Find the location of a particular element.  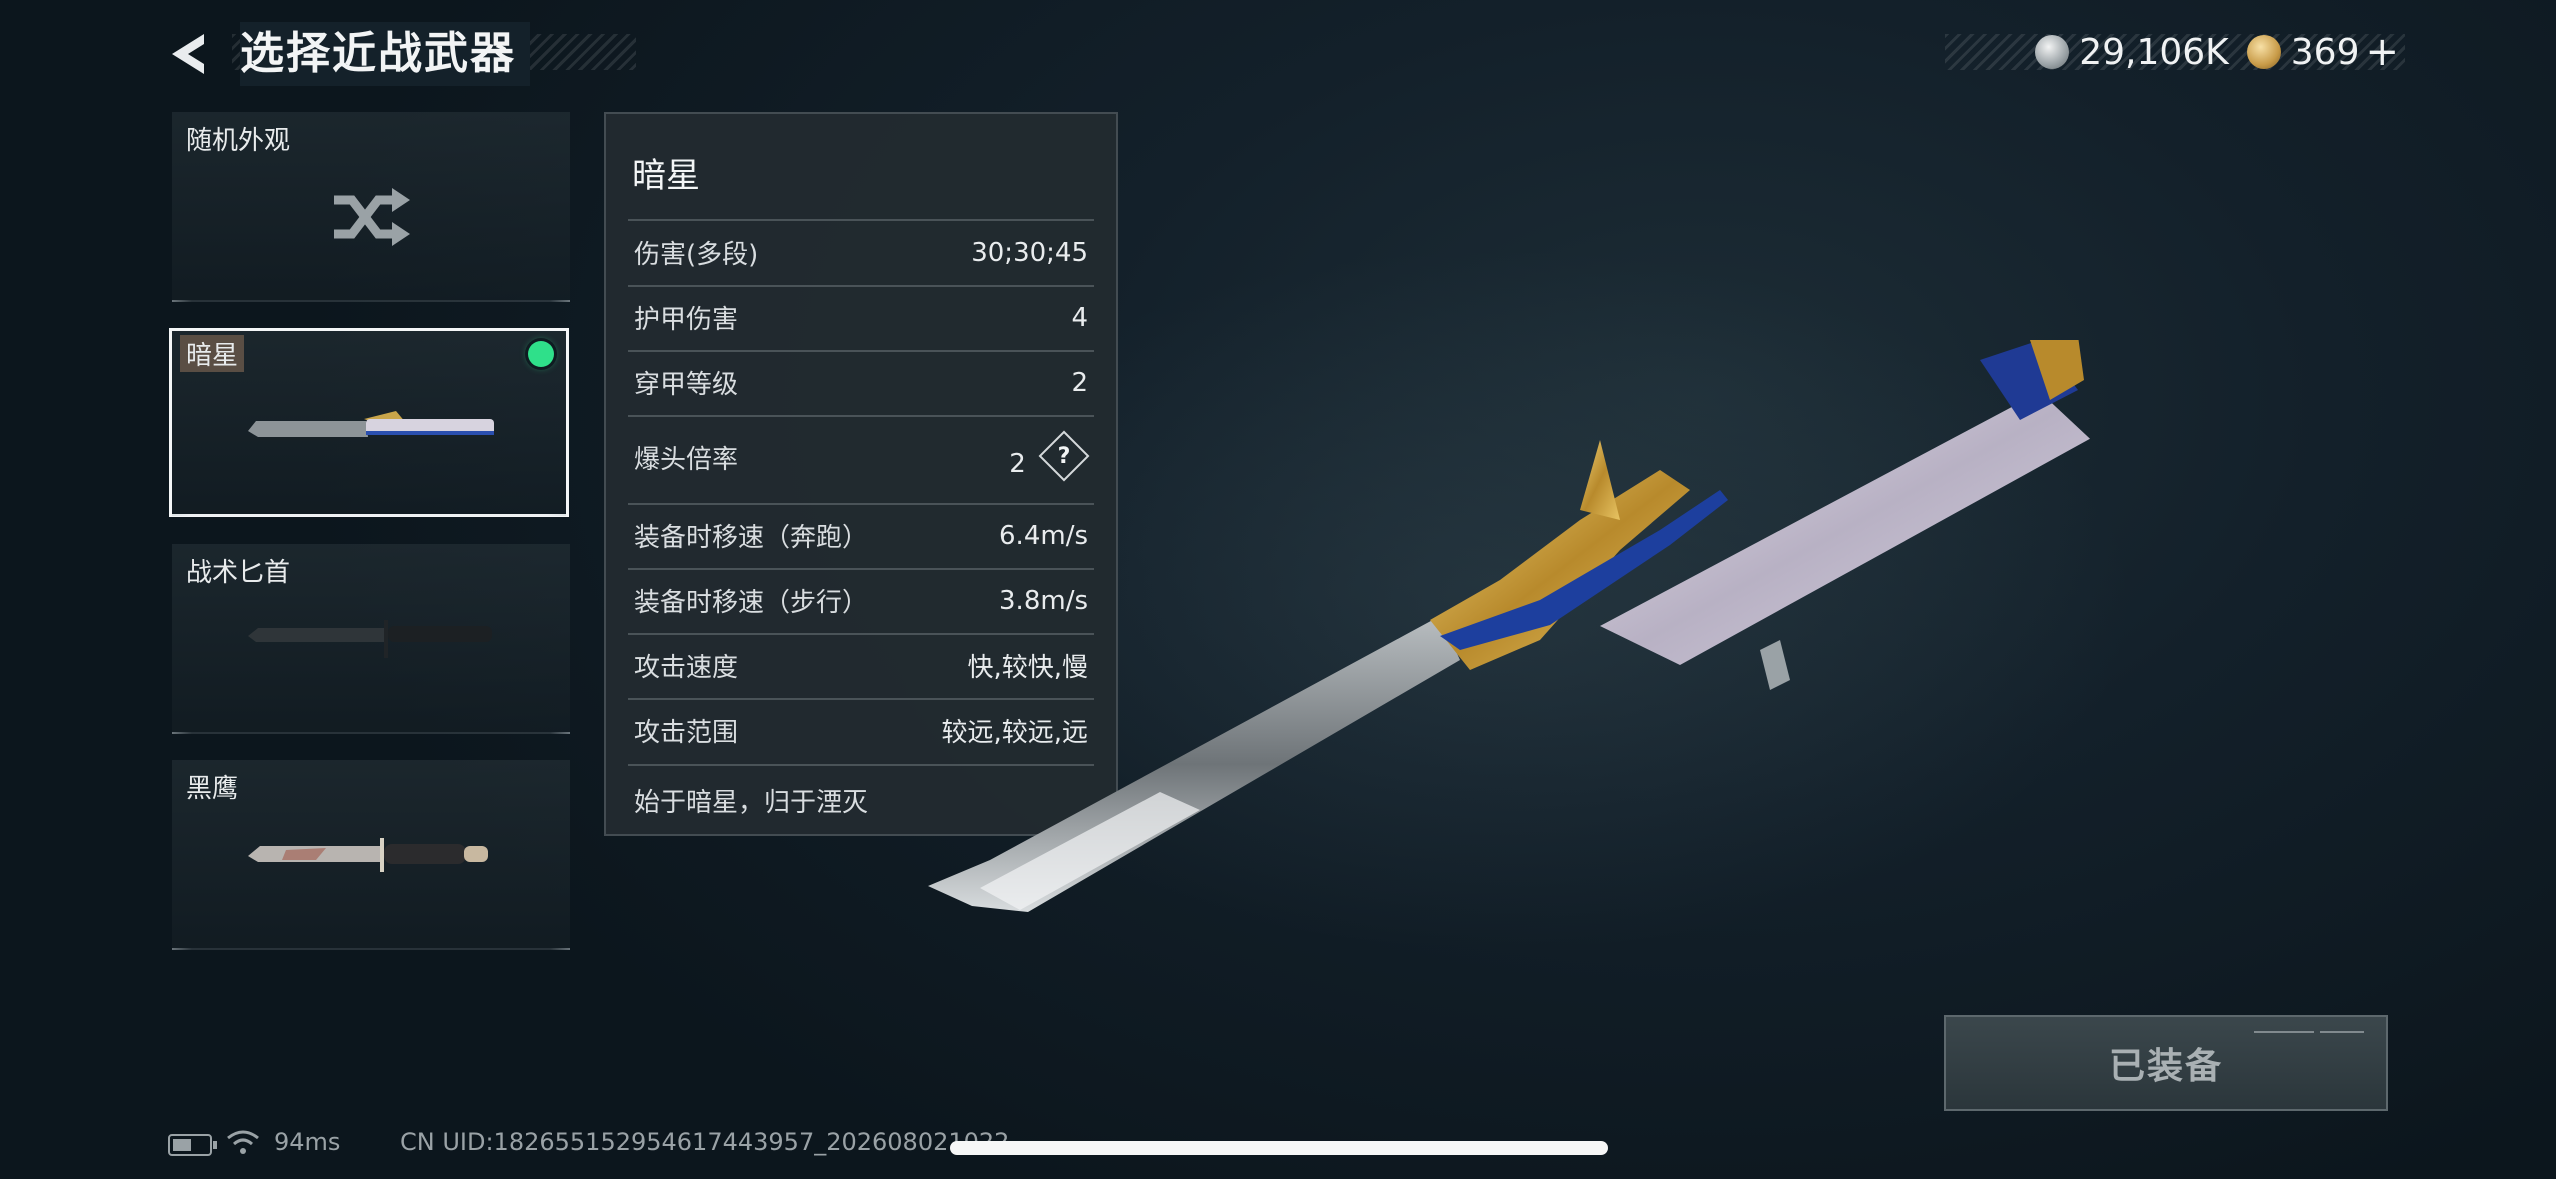

dark-star-knife-image is located at coordinates (371, 424).